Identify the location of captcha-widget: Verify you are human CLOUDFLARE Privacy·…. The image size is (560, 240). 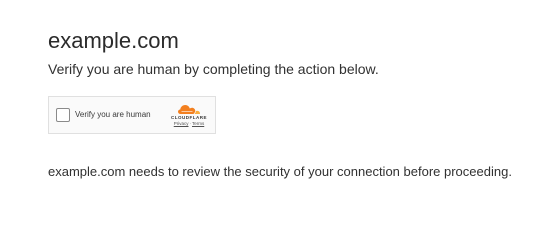
(132, 115).